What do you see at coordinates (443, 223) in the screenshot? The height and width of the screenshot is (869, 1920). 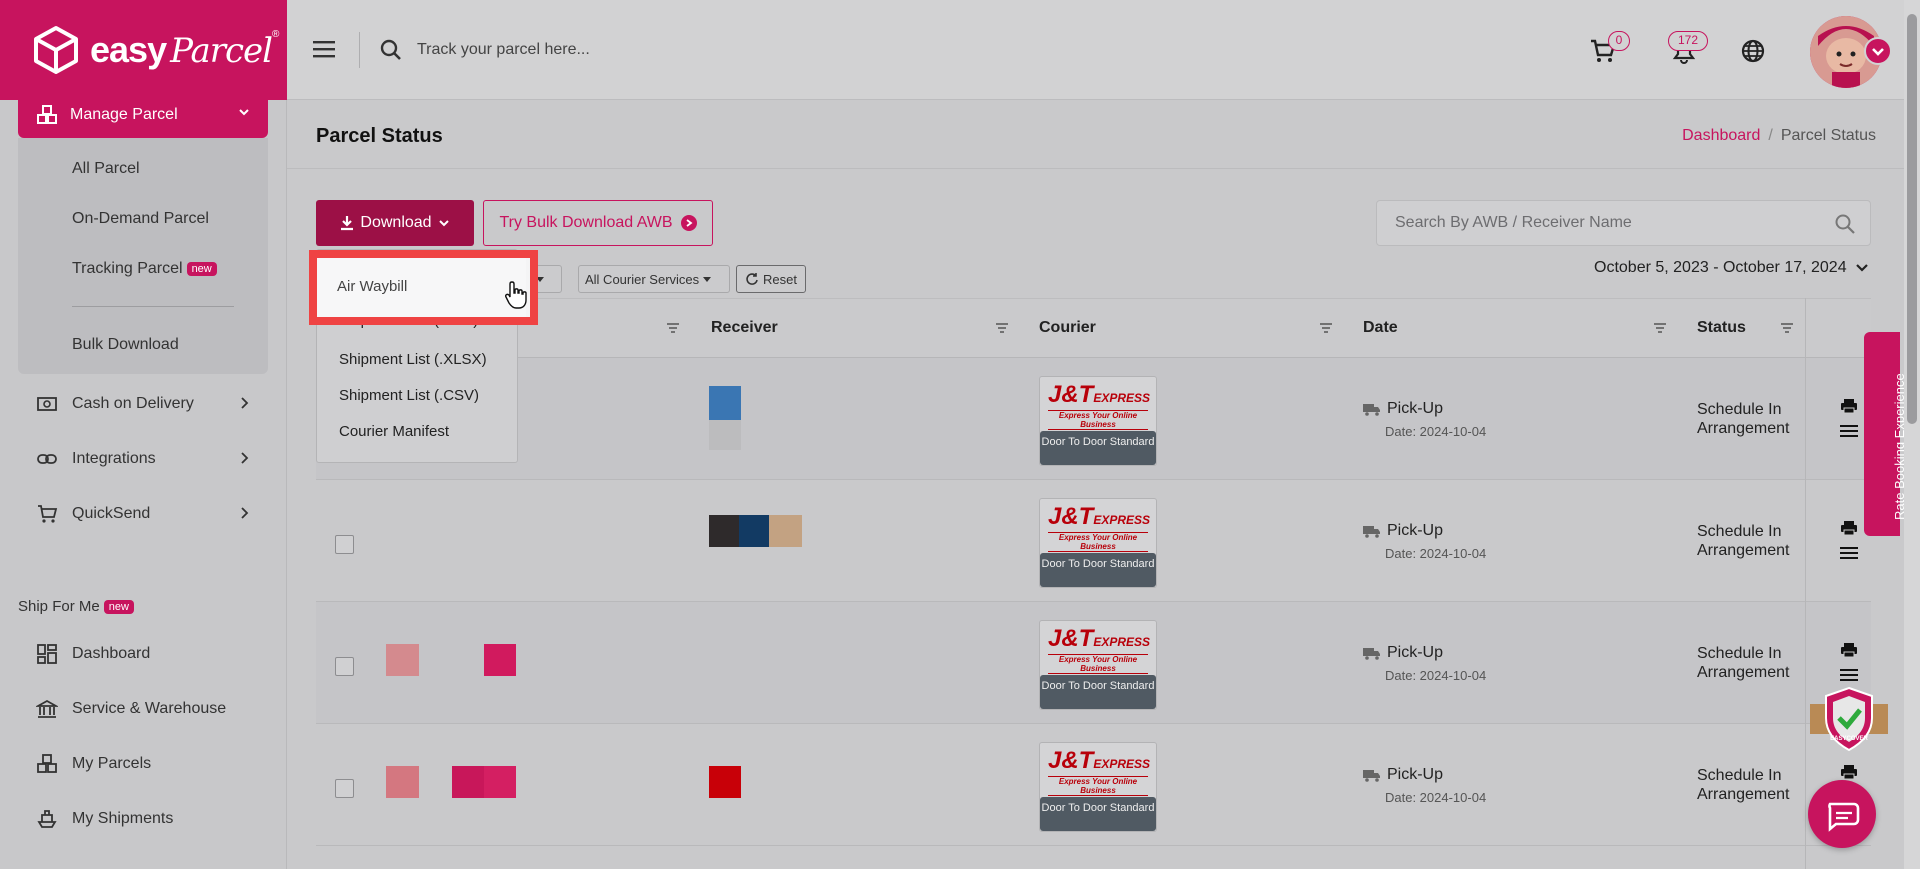 I see `chevron-down-icon` at bounding box center [443, 223].